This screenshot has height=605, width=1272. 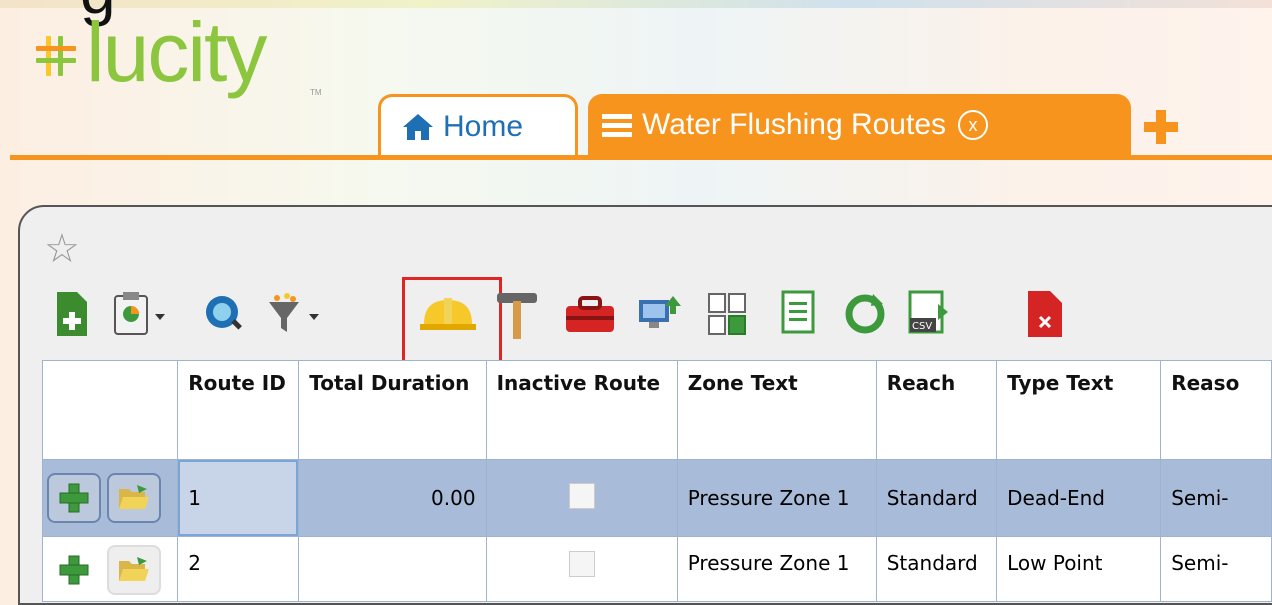 What do you see at coordinates (929, 314) in the screenshot?
I see `csv-export-icon: CSV` at bounding box center [929, 314].